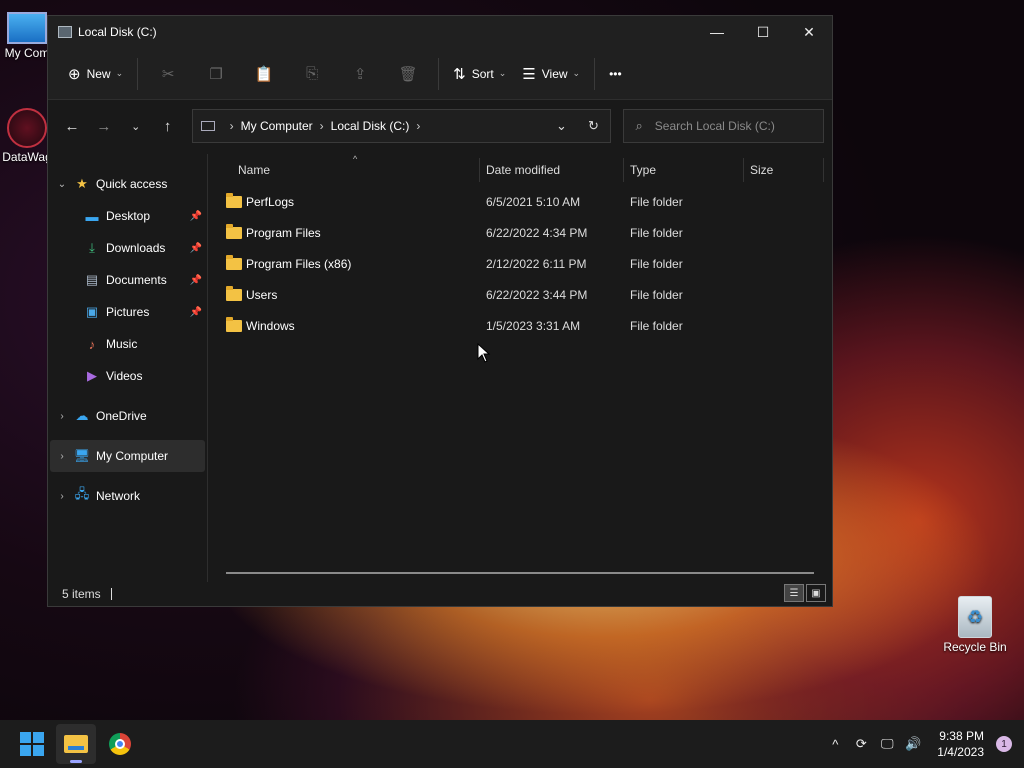 This screenshot has width=1024, height=768. I want to click on toolbar-divider, so click(138, 73).